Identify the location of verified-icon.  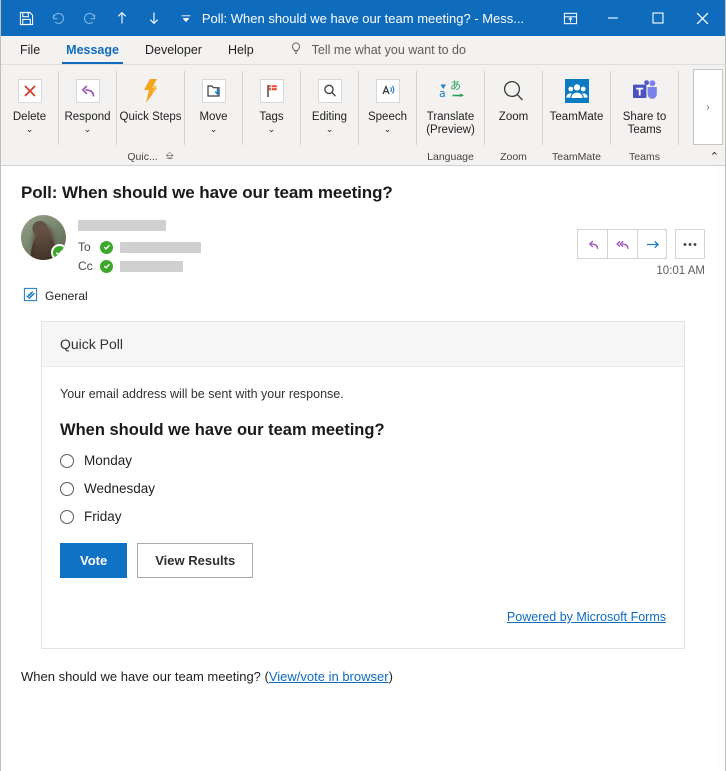
(106, 247).